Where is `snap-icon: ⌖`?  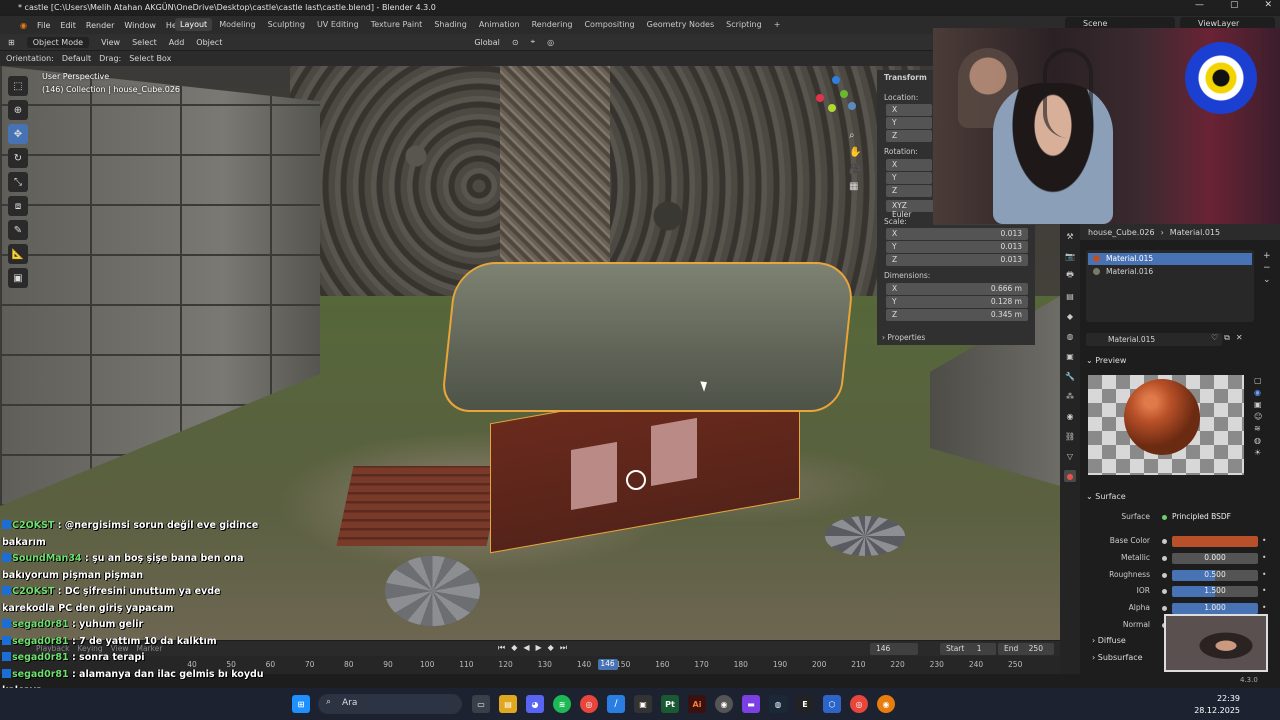
snap-icon: ⌖ is located at coordinates (533, 42).